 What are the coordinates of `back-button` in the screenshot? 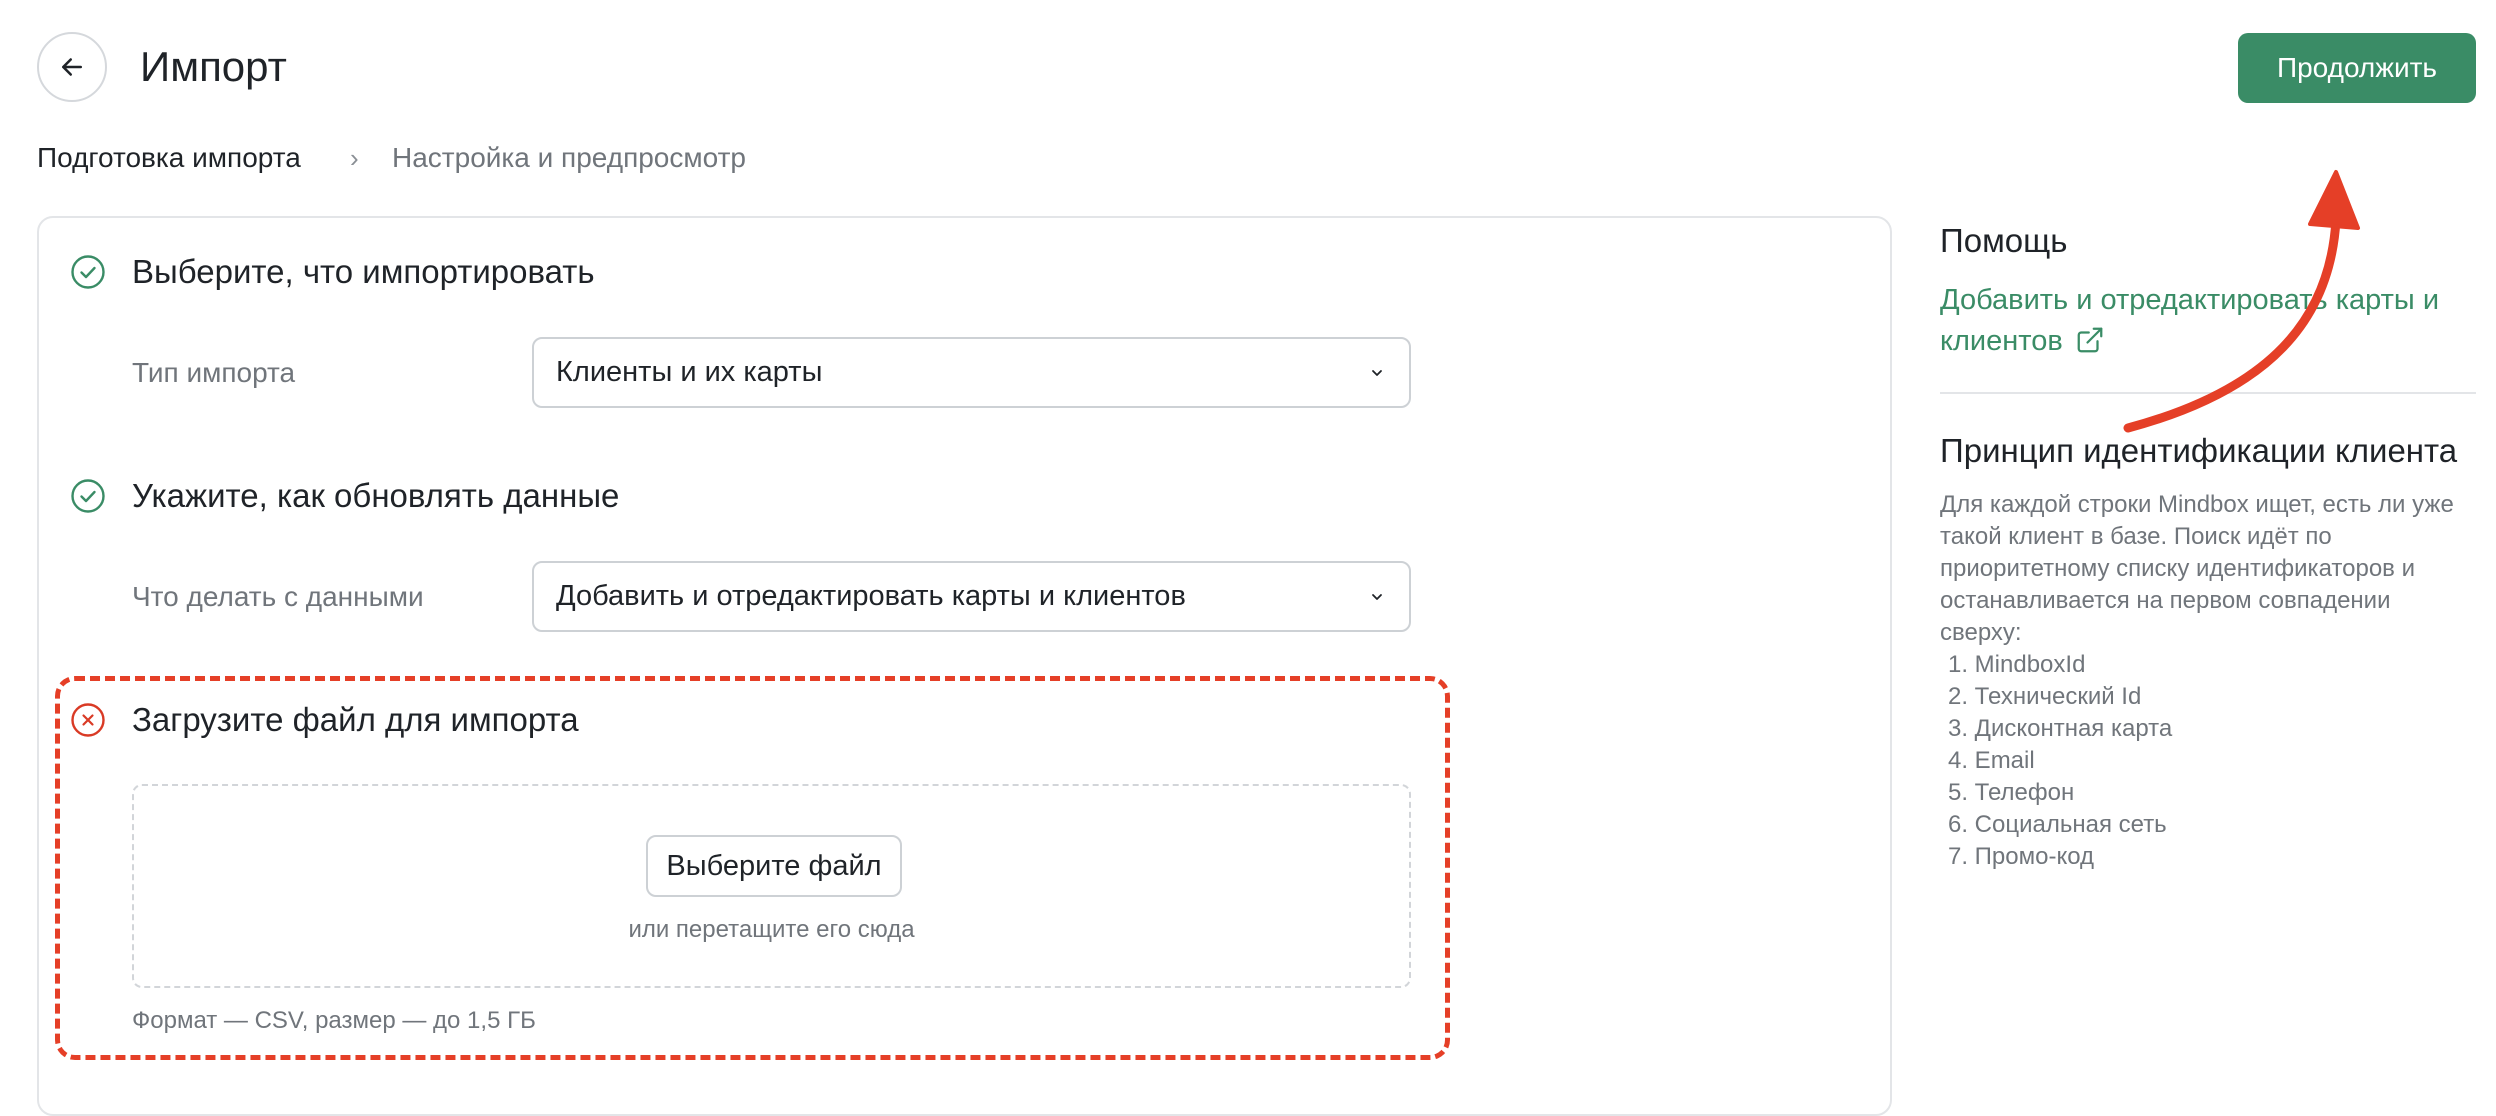 It's located at (72, 67).